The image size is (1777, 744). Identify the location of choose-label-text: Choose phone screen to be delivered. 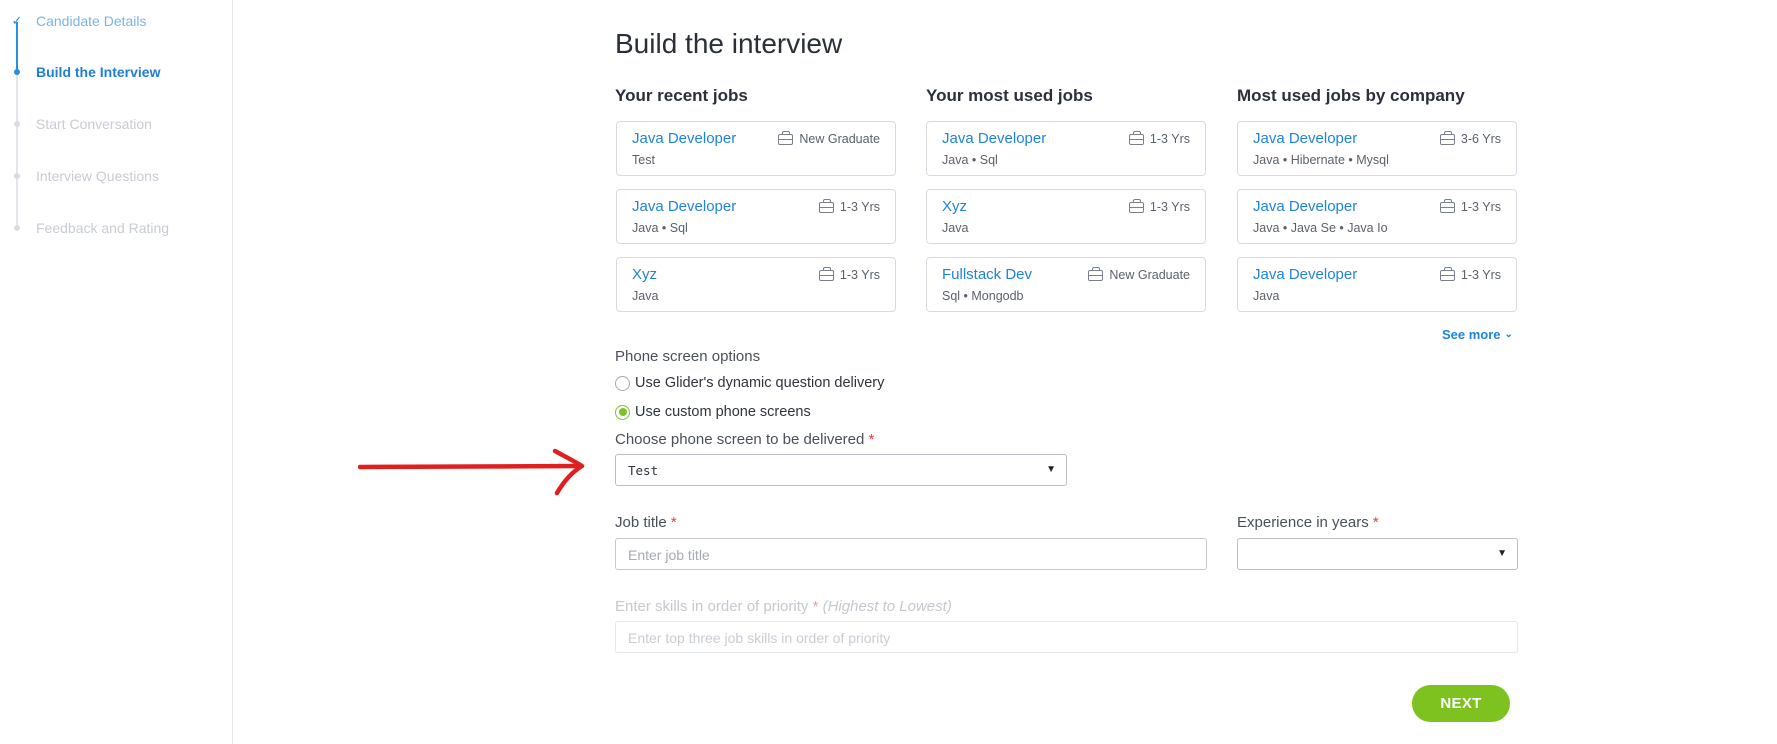
(740, 439).